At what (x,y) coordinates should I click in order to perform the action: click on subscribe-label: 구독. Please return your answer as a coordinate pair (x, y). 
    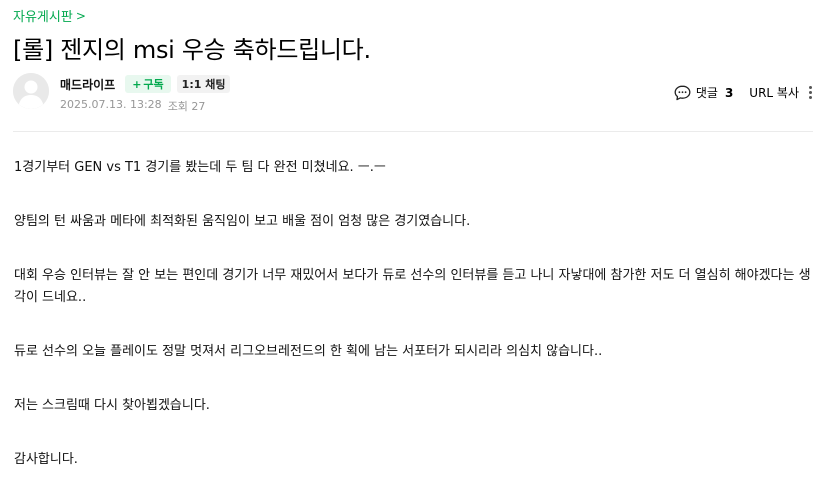
    Looking at the image, I should click on (153, 84).